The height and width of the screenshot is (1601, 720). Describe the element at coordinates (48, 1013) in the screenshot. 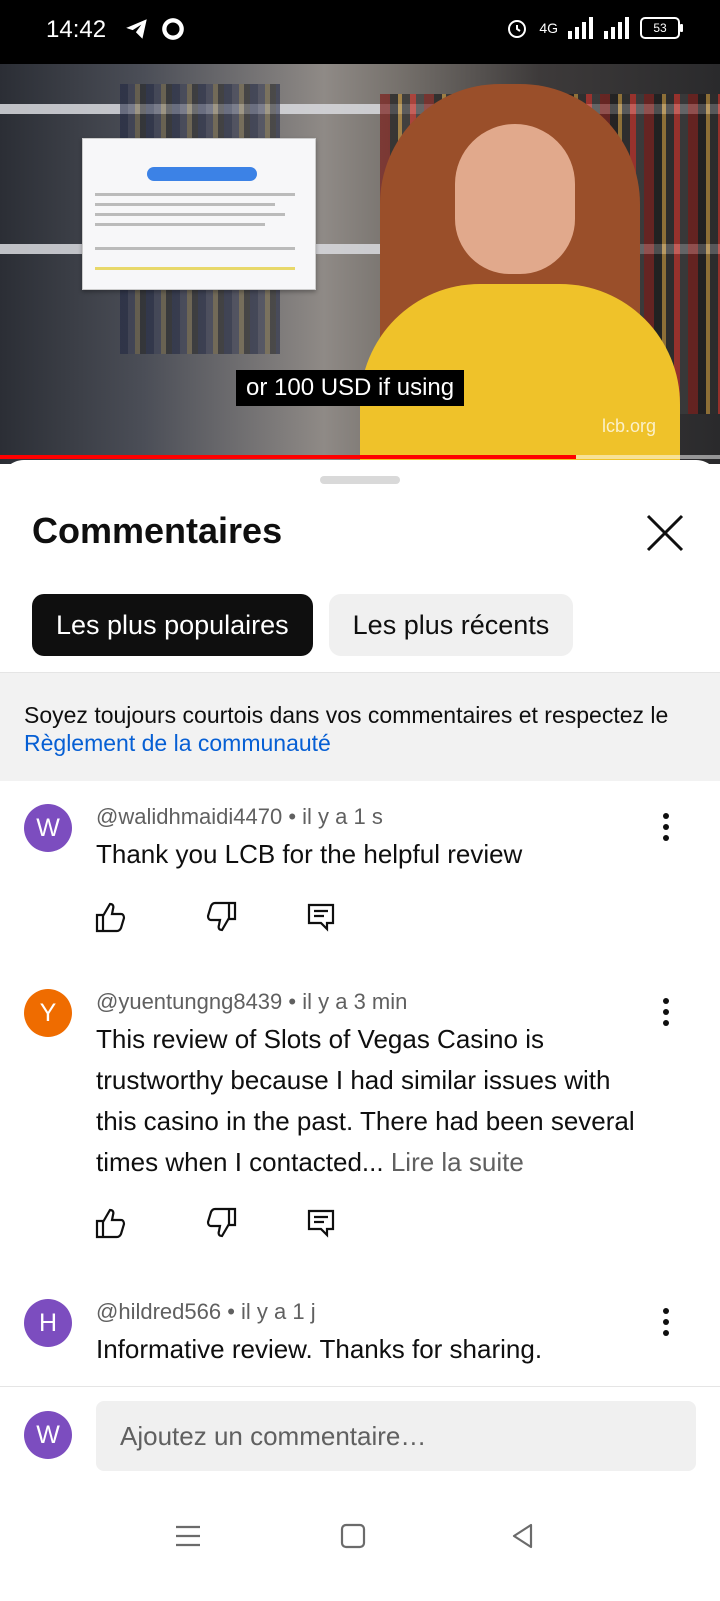

I see `avatar: Y` at that location.